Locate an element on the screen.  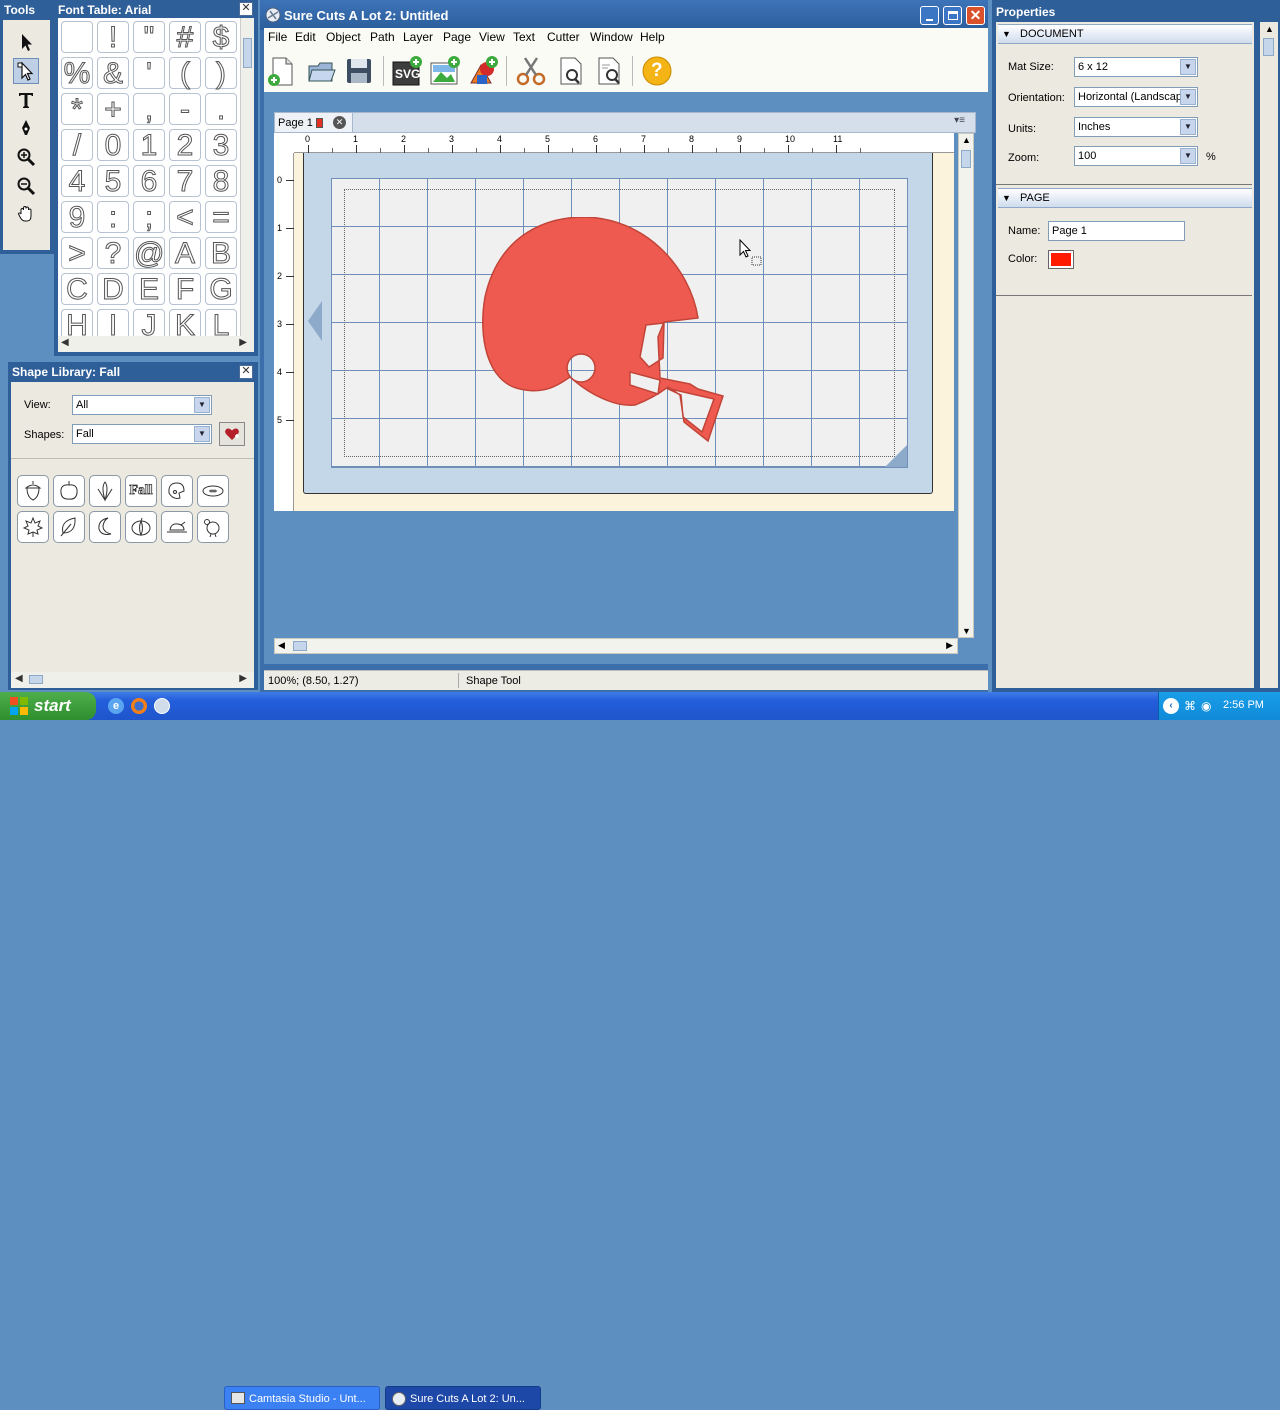
scroll-up-icon: ▲ is located at coordinates (966, 140).